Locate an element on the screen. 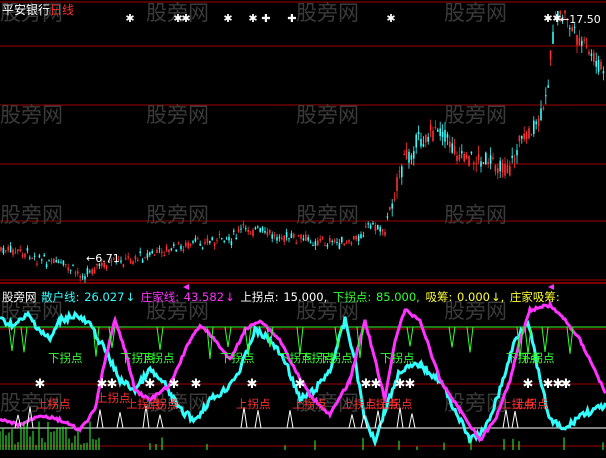 Image resolution: width=606 pixels, height=458 pixels. top-signal-mark: ✚ is located at coordinates (291, 18).